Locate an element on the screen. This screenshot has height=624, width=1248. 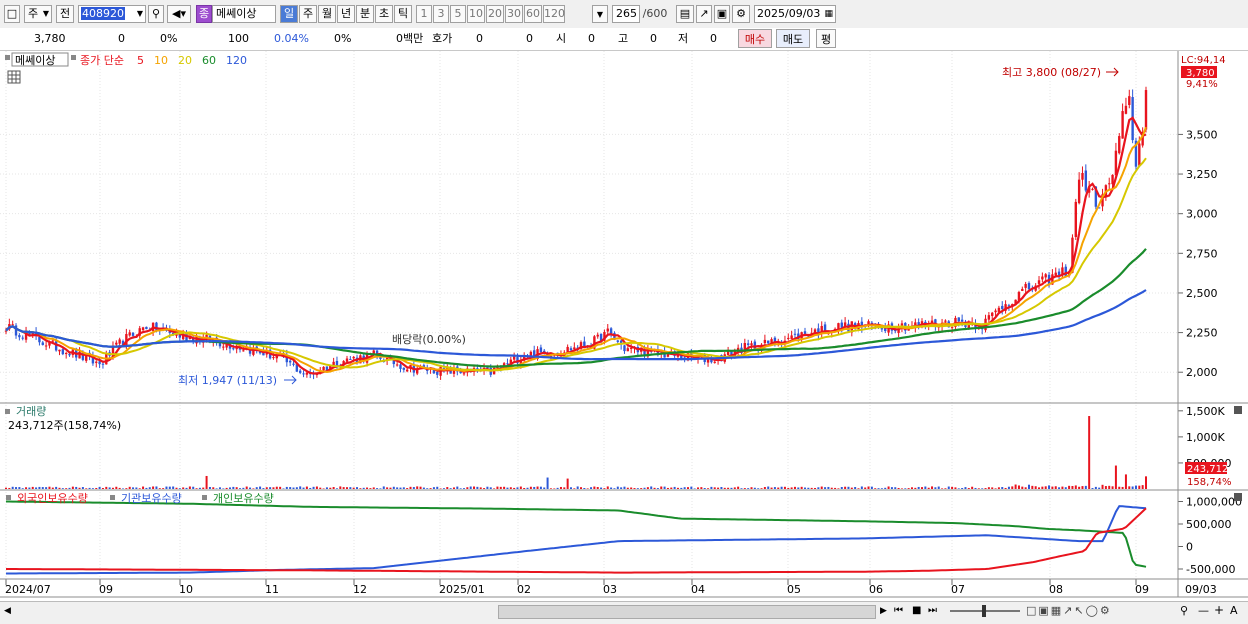
prev-button: 전 is located at coordinates (65, 14).